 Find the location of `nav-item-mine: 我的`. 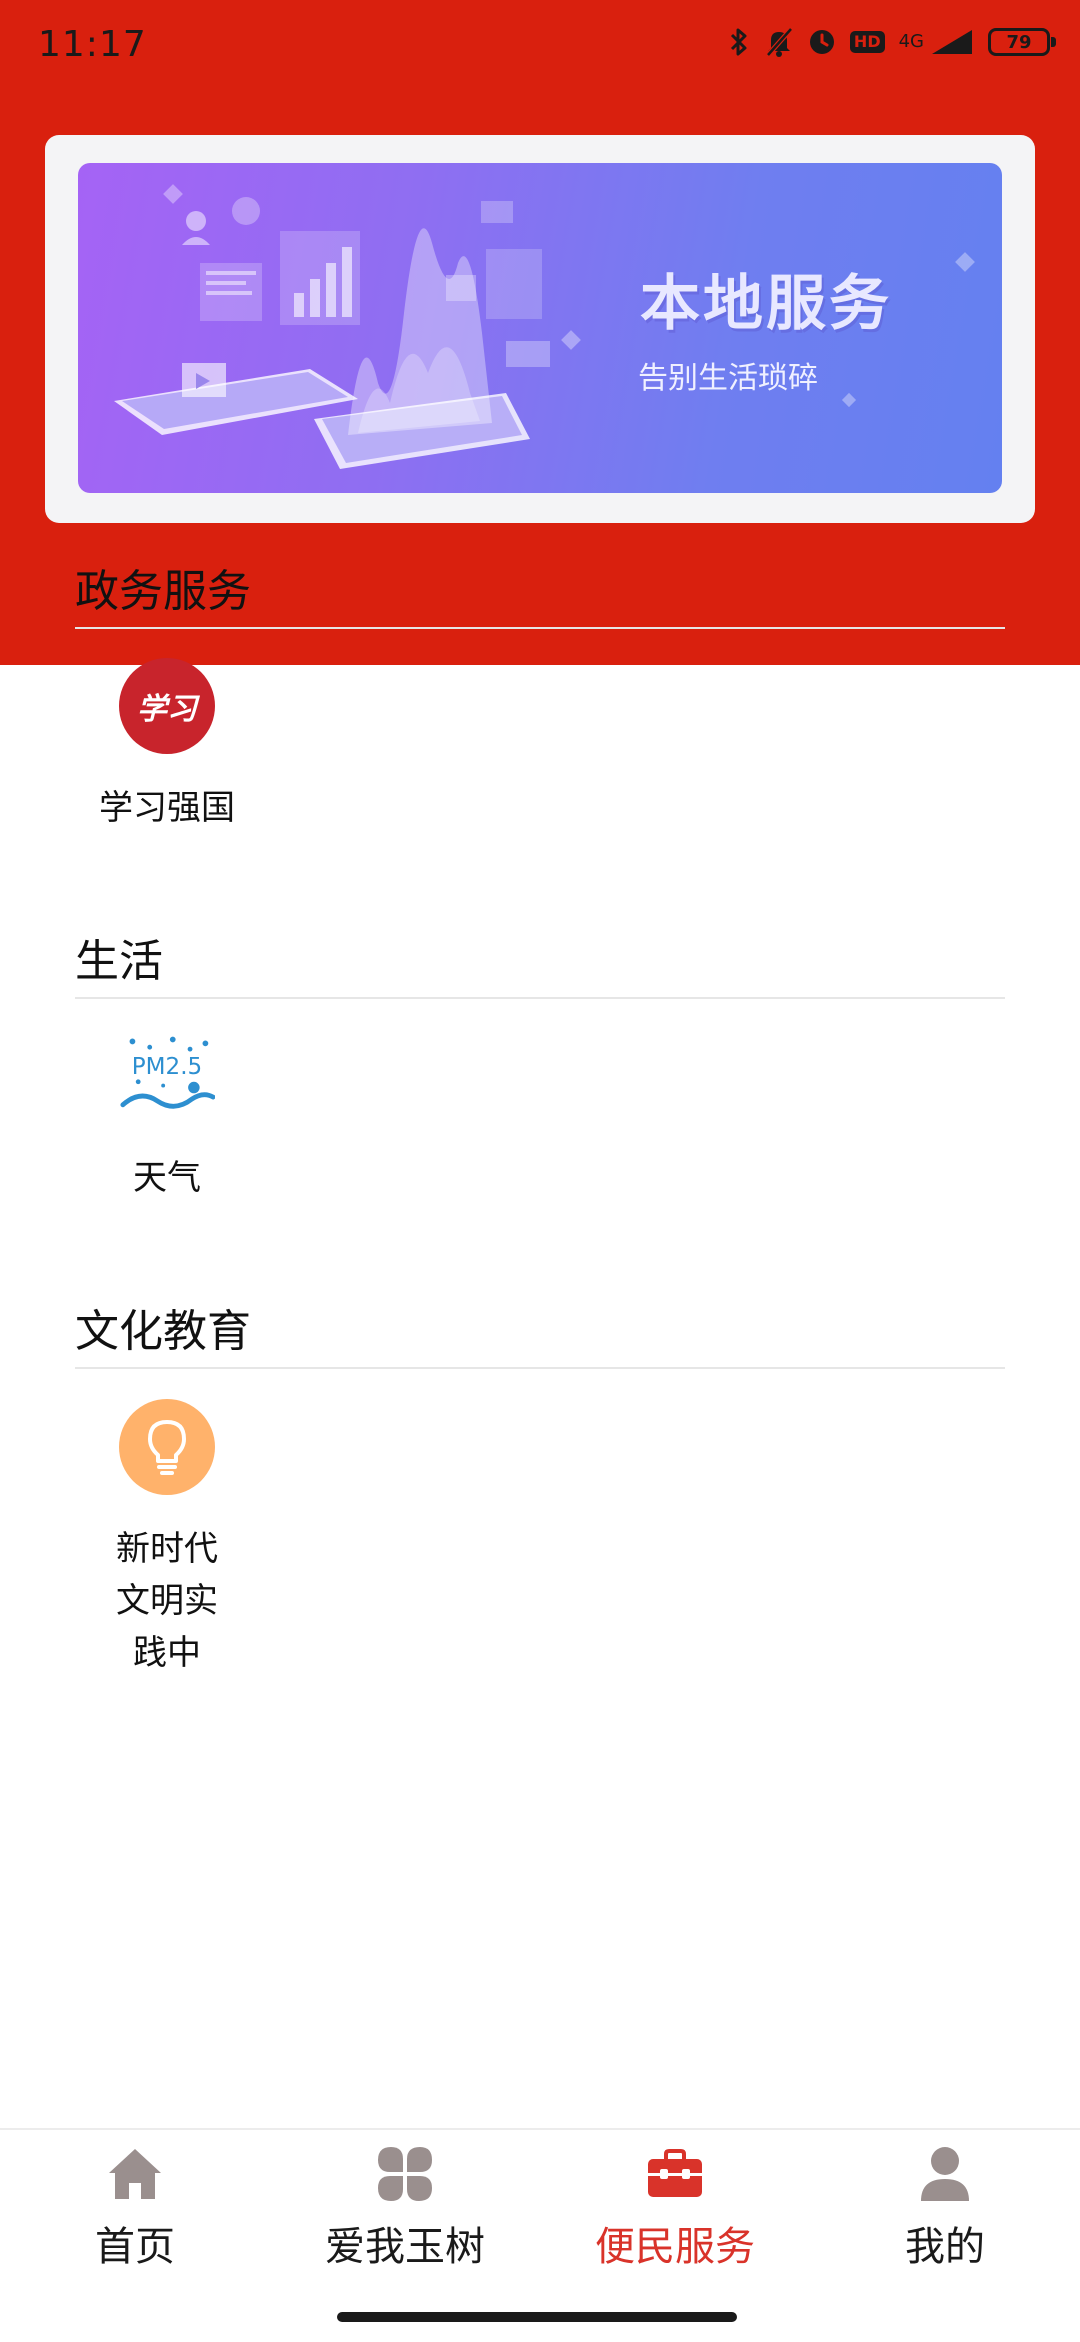

nav-item-mine: 我的 is located at coordinates (945, 2208).